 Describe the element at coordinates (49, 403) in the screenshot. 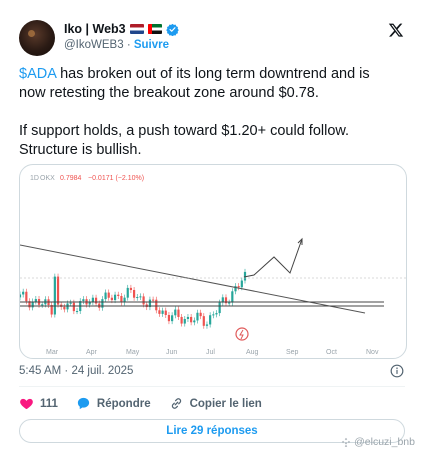

I see `like-count: 111` at that location.